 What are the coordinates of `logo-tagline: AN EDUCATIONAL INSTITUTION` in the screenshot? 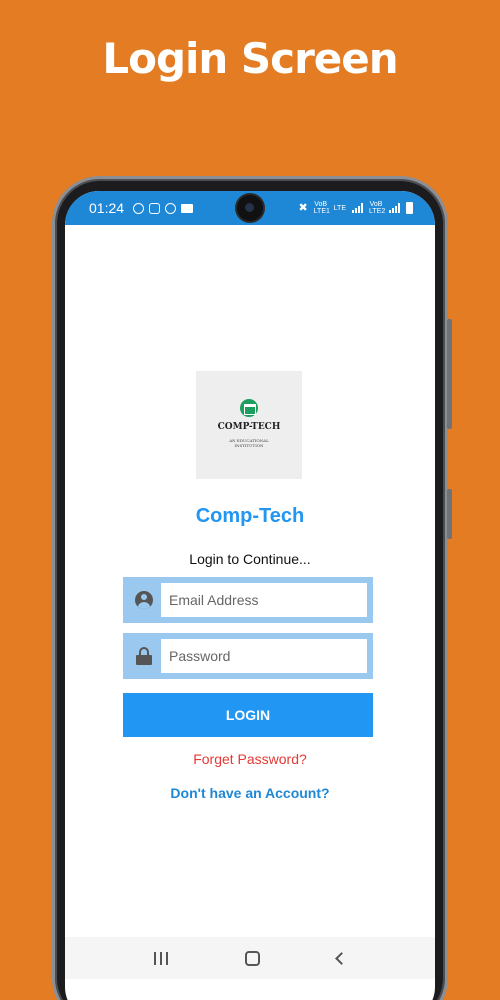 It's located at (249, 443).